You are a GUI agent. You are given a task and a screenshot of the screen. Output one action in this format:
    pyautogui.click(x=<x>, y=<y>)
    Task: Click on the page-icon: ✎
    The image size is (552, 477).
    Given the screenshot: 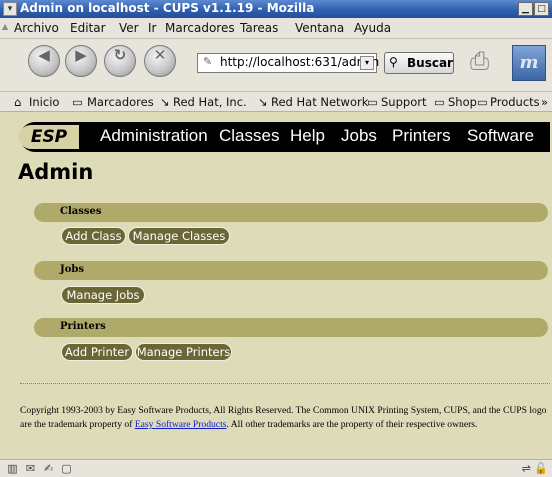 What is the action you would take?
    pyautogui.click(x=208, y=61)
    